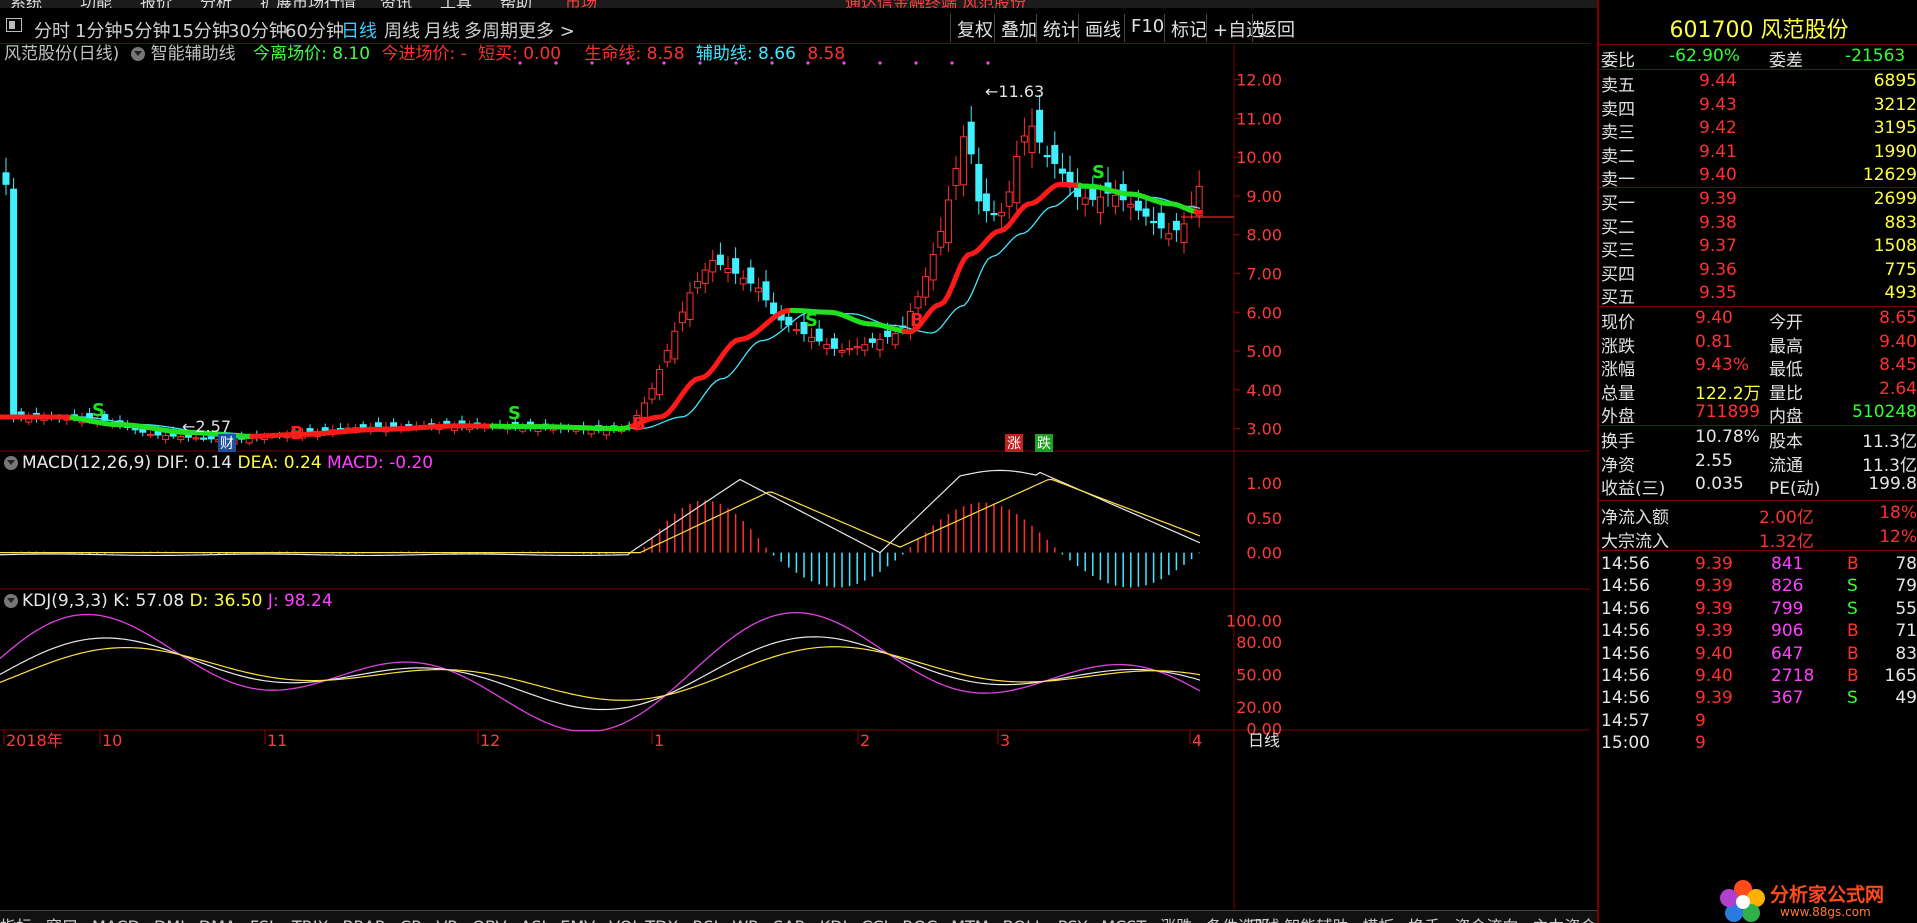  Describe the element at coordinates (1176, 920) in the screenshot. I see `bottom-tab: 涨跌` at that location.